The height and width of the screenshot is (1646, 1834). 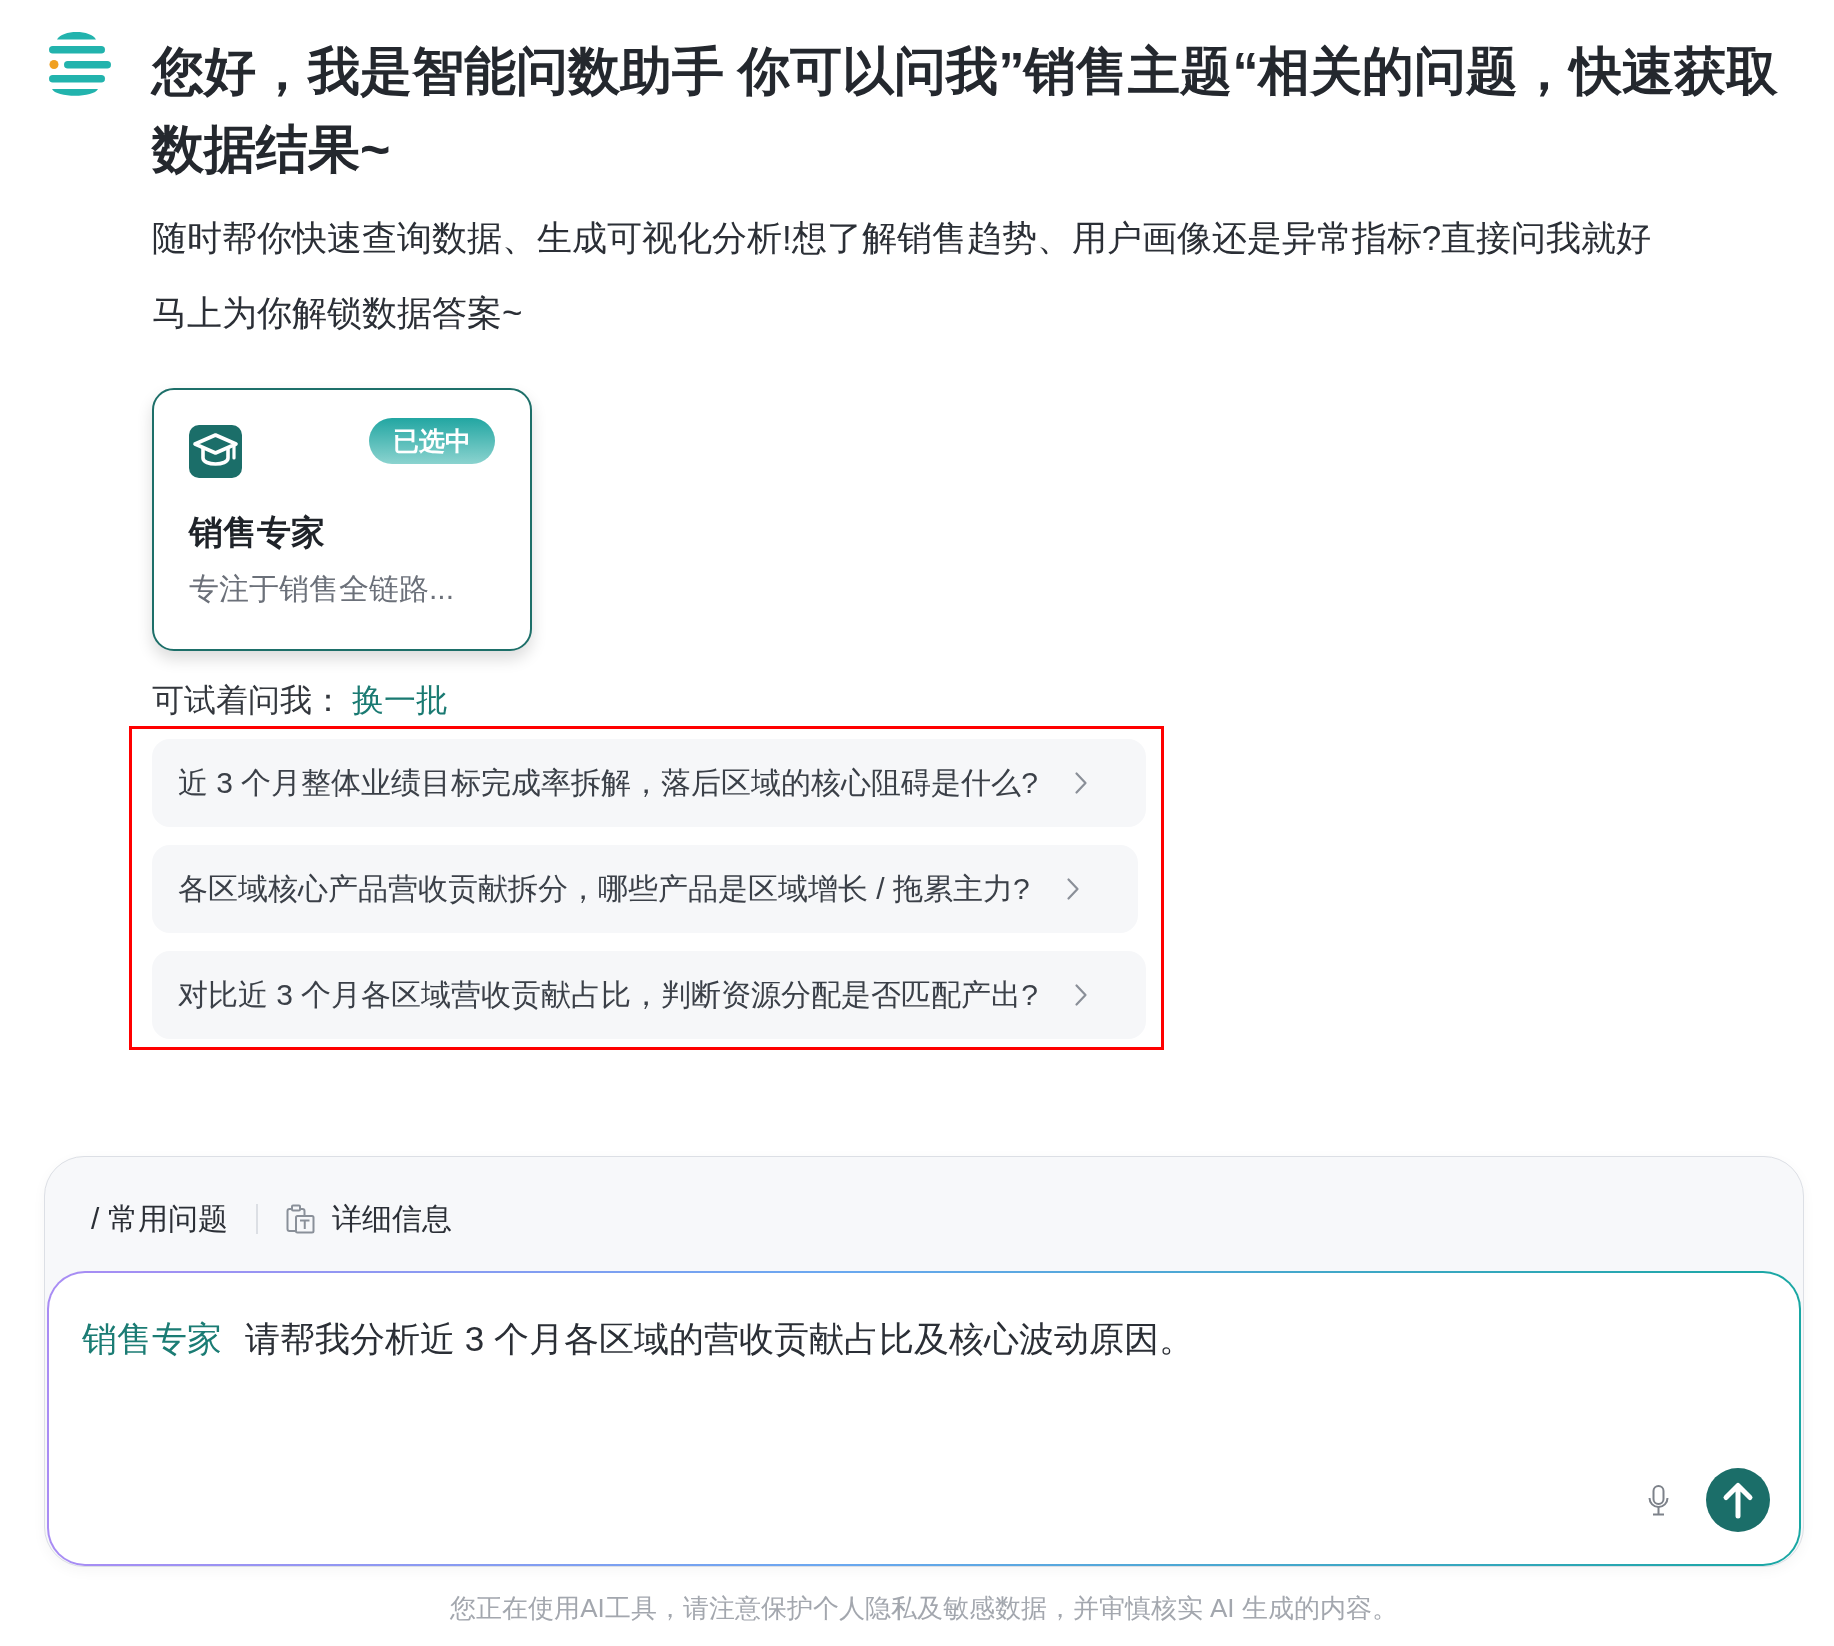 What do you see at coordinates (1658, 1500) in the screenshot?
I see `microphone-icon` at bounding box center [1658, 1500].